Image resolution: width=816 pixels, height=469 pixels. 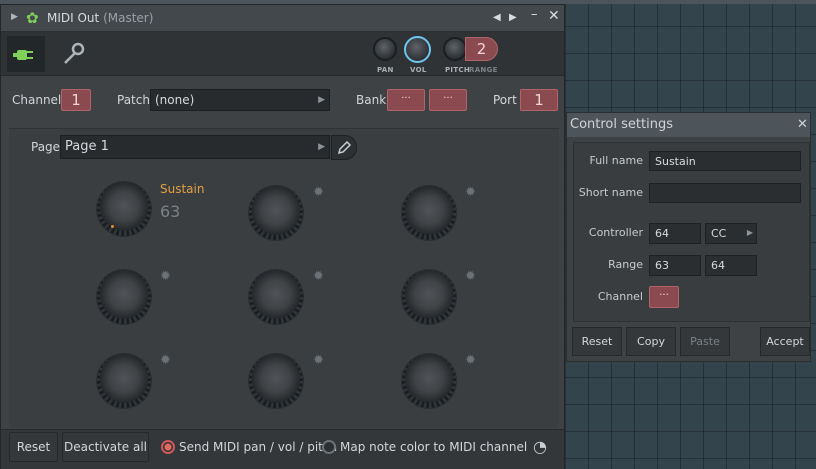 I want to click on dialog-title-bar: Control settings ✕, so click(x=688, y=125).